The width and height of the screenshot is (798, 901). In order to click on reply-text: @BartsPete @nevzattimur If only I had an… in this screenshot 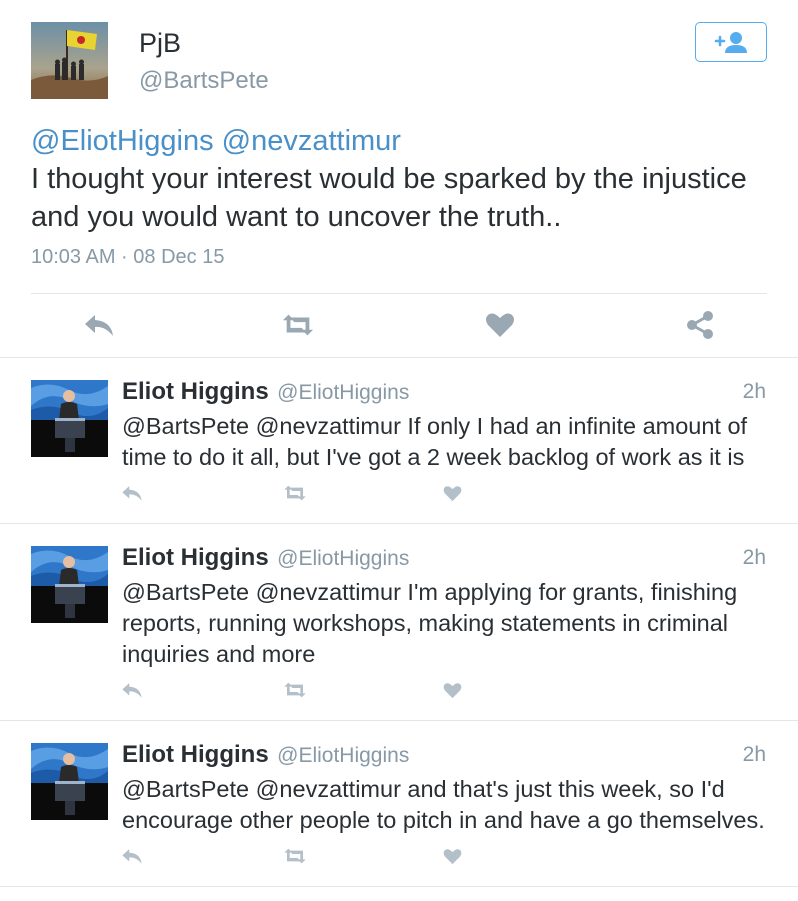, I will do `click(435, 441)`.